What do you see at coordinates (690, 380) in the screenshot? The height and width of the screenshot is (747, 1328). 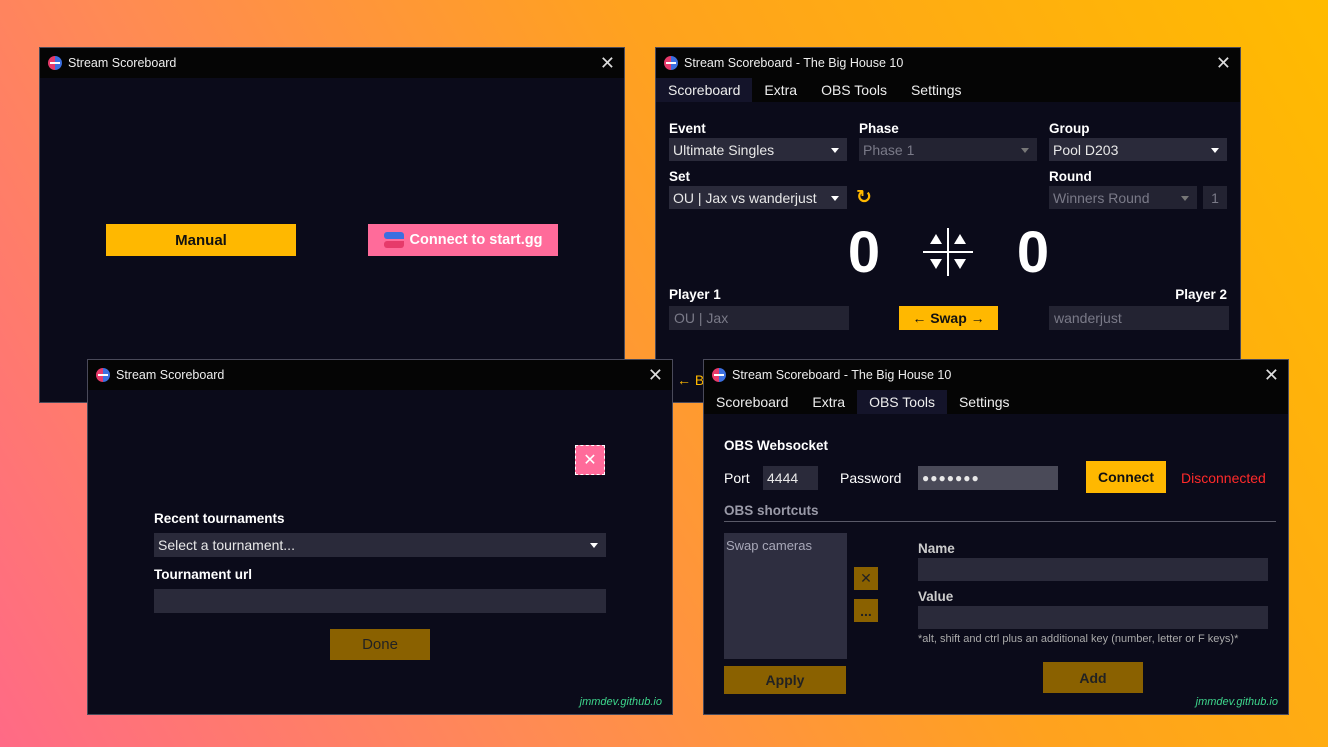 I see `back-link: ← B` at bounding box center [690, 380].